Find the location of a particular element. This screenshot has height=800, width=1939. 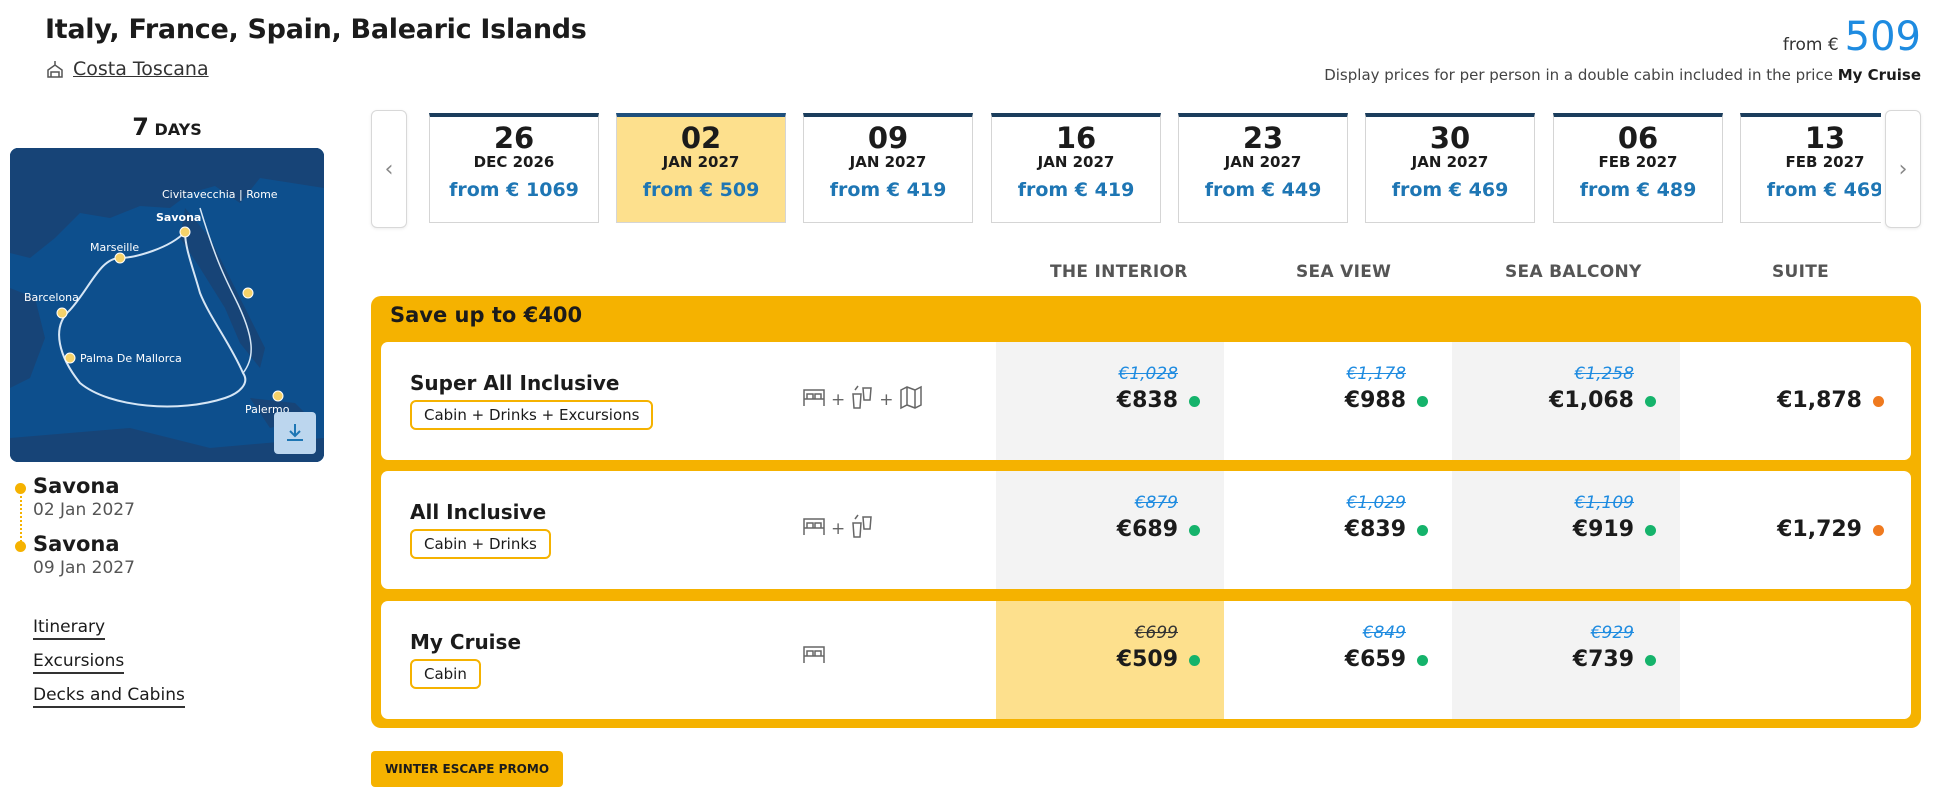

date-price: from € 489 is located at coordinates (1638, 190).